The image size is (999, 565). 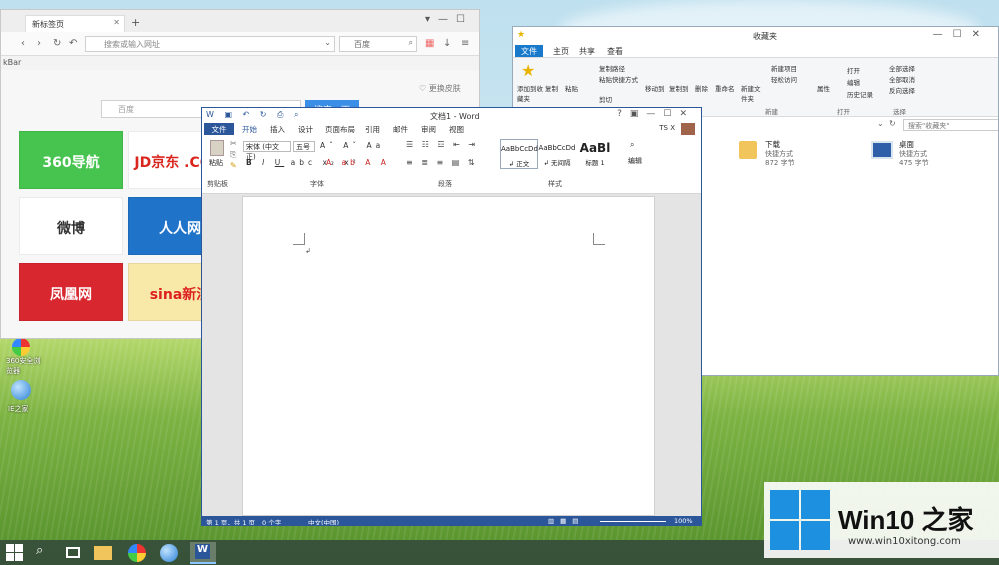 What do you see at coordinates (447, 43) in the screenshot?
I see `download-icon: ↓` at bounding box center [447, 43].